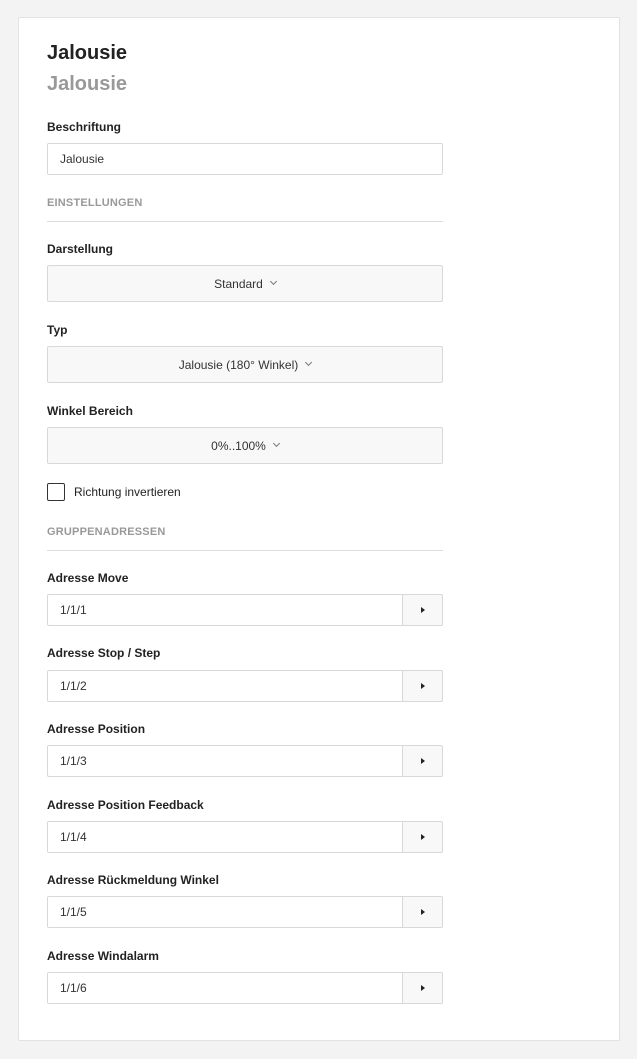 This screenshot has width=637, height=1059. What do you see at coordinates (245, 159) in the screenshot?
I see `beschriftung-input` at bounding box center [245, 159].